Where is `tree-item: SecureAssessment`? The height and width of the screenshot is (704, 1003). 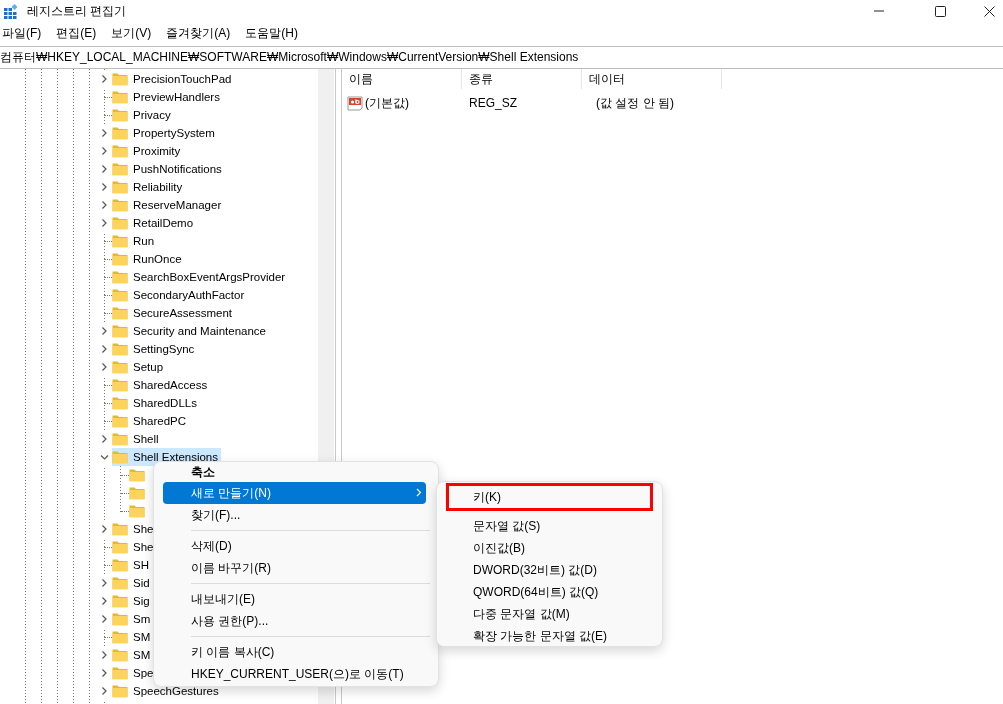 tree-item: SecureAssessment is located at coordinates (174, 313).